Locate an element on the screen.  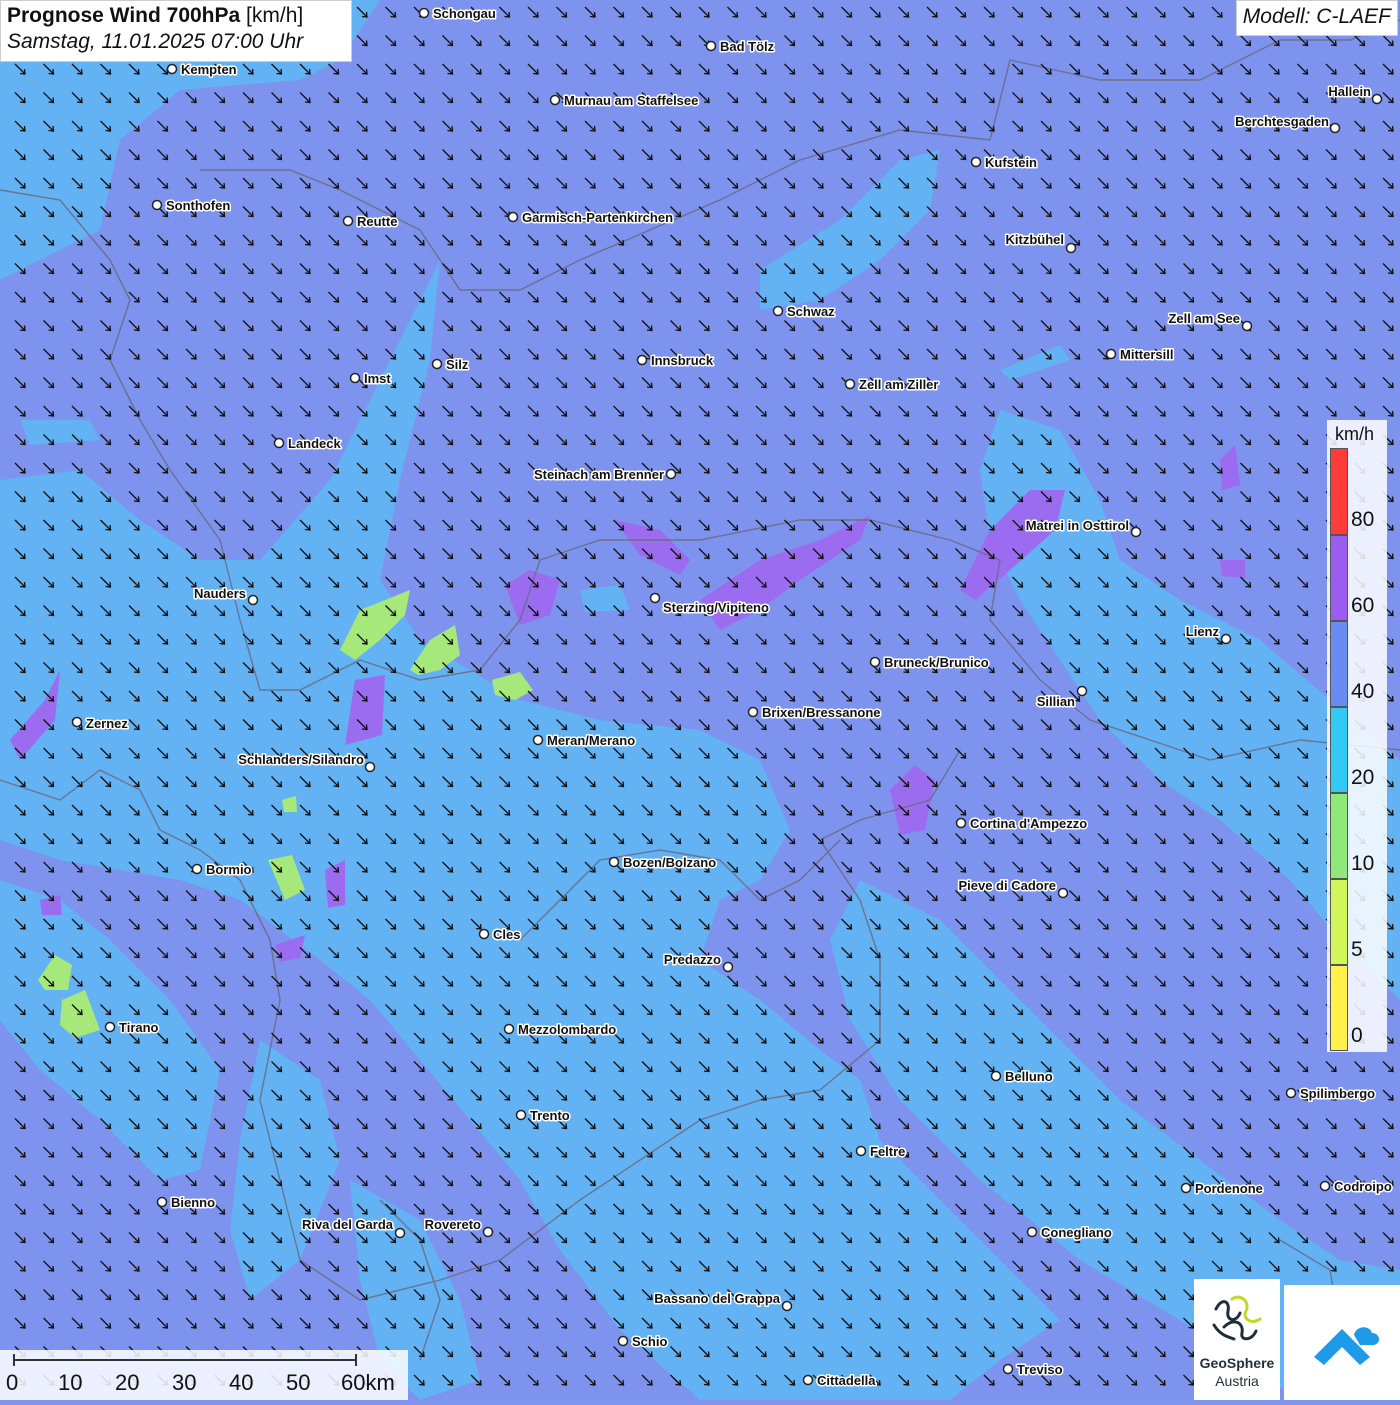
svg-text: Schio is located at coordinates (649, 1341).